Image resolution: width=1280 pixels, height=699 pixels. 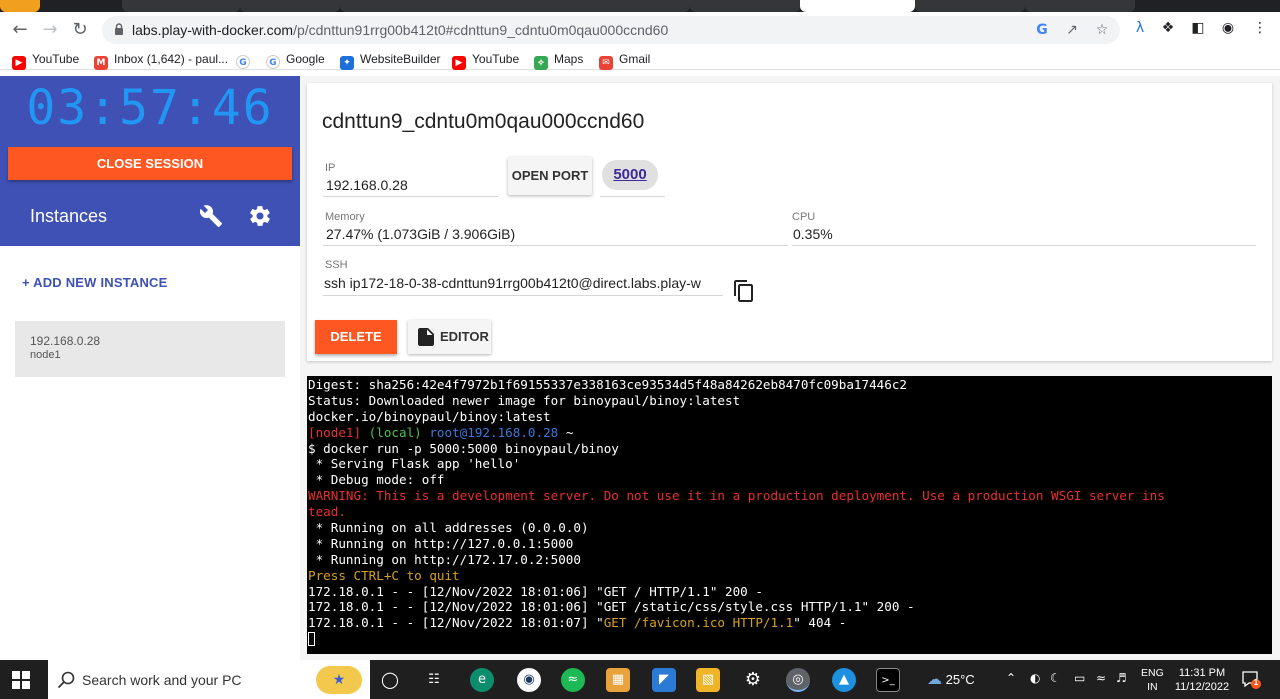 I want to click on more-menu-icon: ⋮, so click(x=1260, y=28).